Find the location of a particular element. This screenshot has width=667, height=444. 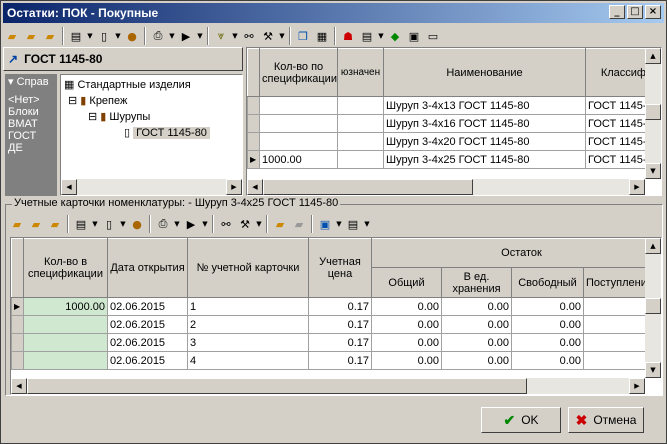

side-list-item: <Нет> is located at coordinates (31, 100).